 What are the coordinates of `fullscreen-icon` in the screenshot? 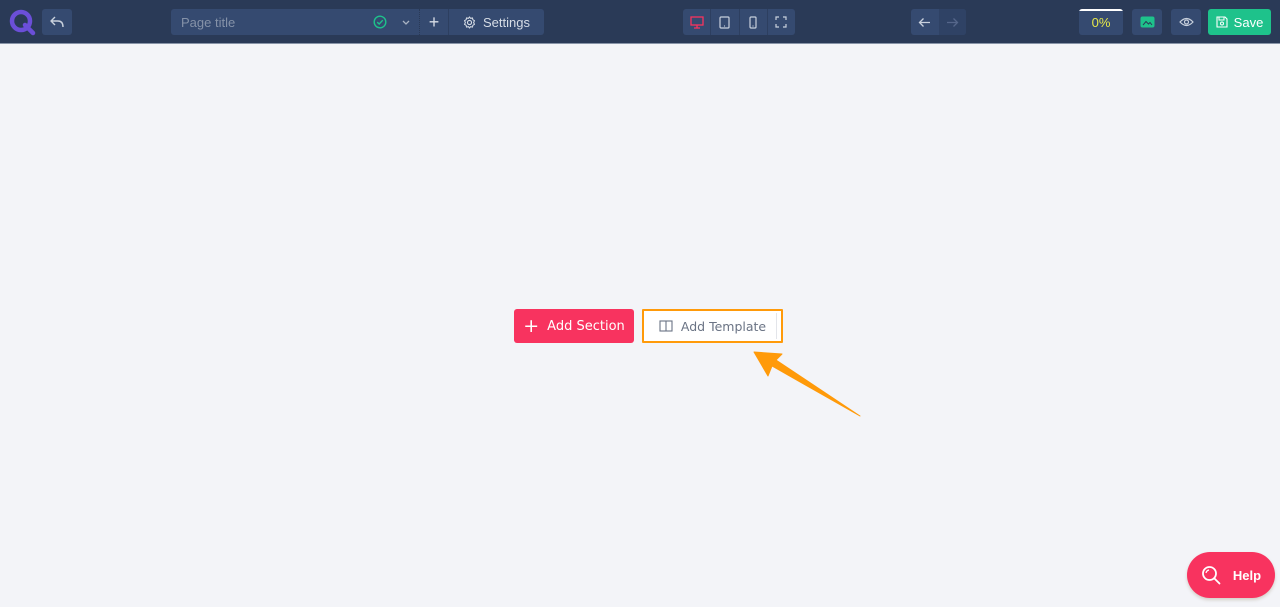 It's located at (781, 22).